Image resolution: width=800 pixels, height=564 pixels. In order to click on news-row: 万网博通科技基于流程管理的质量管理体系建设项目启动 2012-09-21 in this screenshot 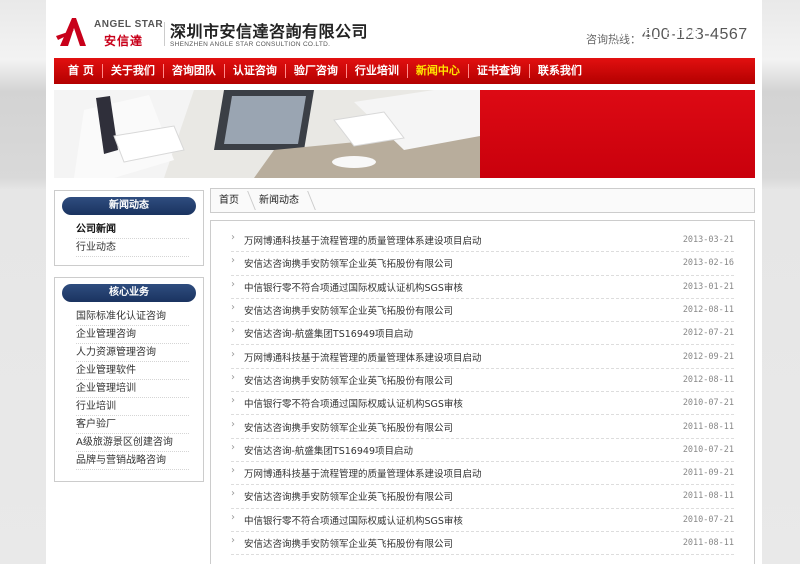, I will do `click(482, 357)`.